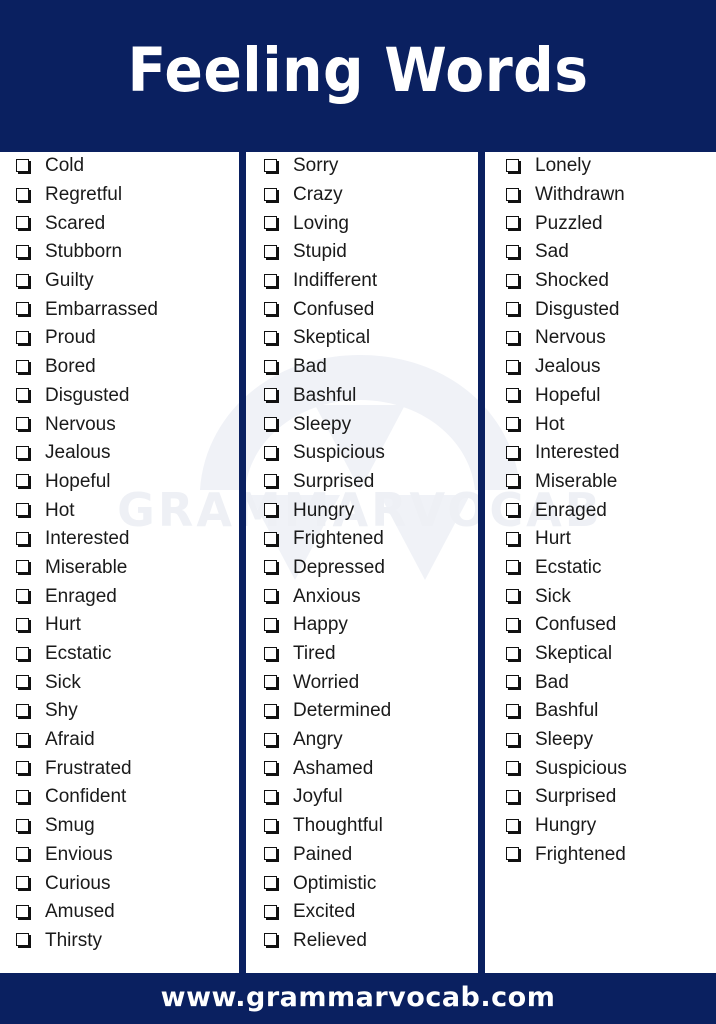  I want to click on list-item: Curious, so click(120, 883).